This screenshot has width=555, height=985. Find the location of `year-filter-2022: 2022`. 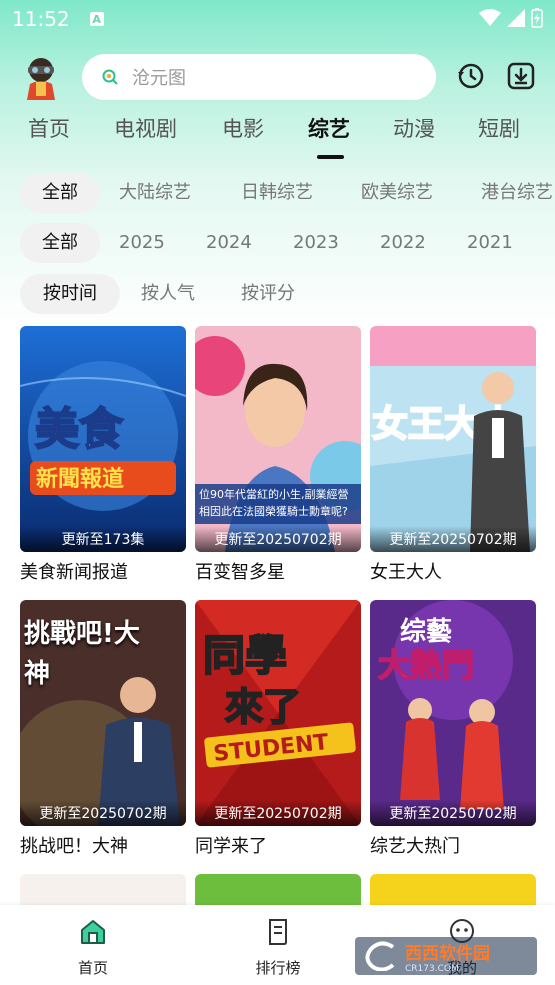

year-filter-2022: 2022 is located at coordinates (403, 243).